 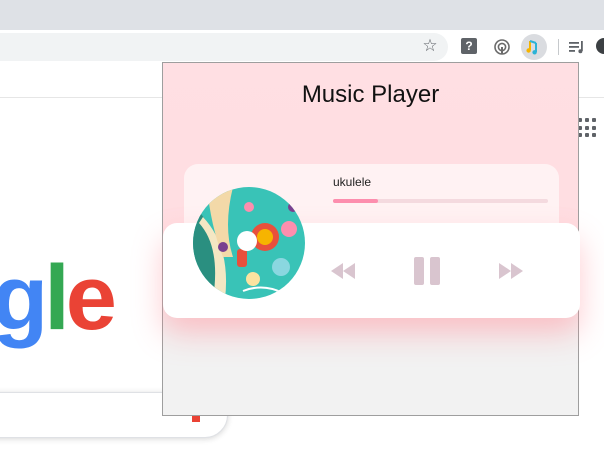 I want to click on track-name: ukulele, so click(x=352, y=182).